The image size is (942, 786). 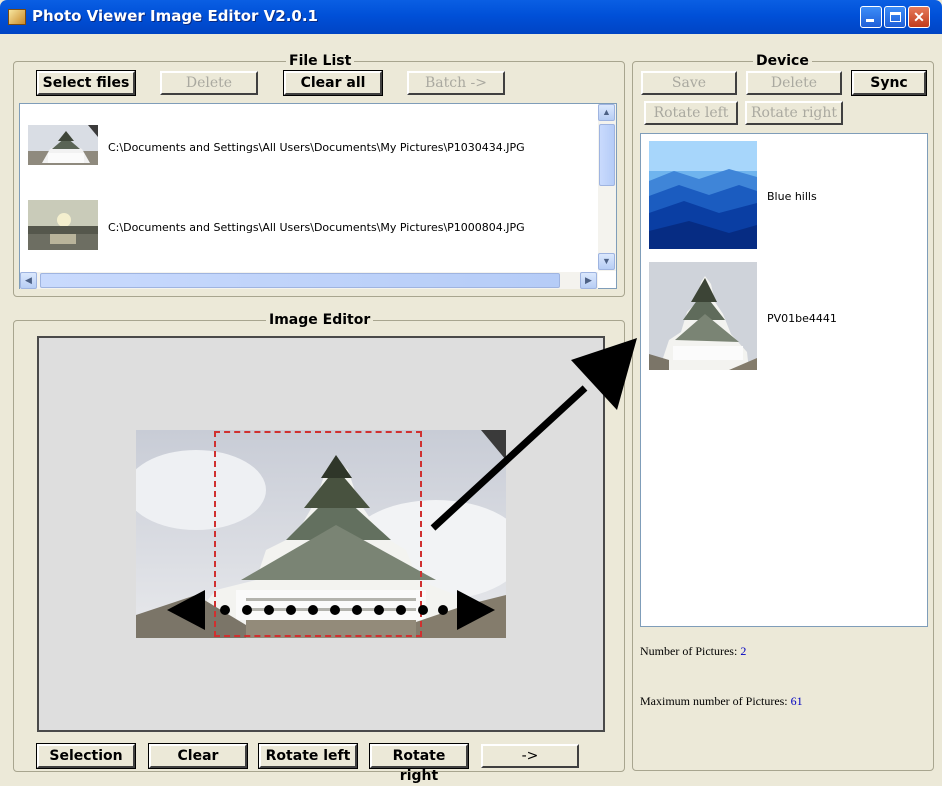 What do you see at coordinates (588, 280) in the screenshot?
I see `scroll-right-button: ▶` at bounding box center [588, 280].